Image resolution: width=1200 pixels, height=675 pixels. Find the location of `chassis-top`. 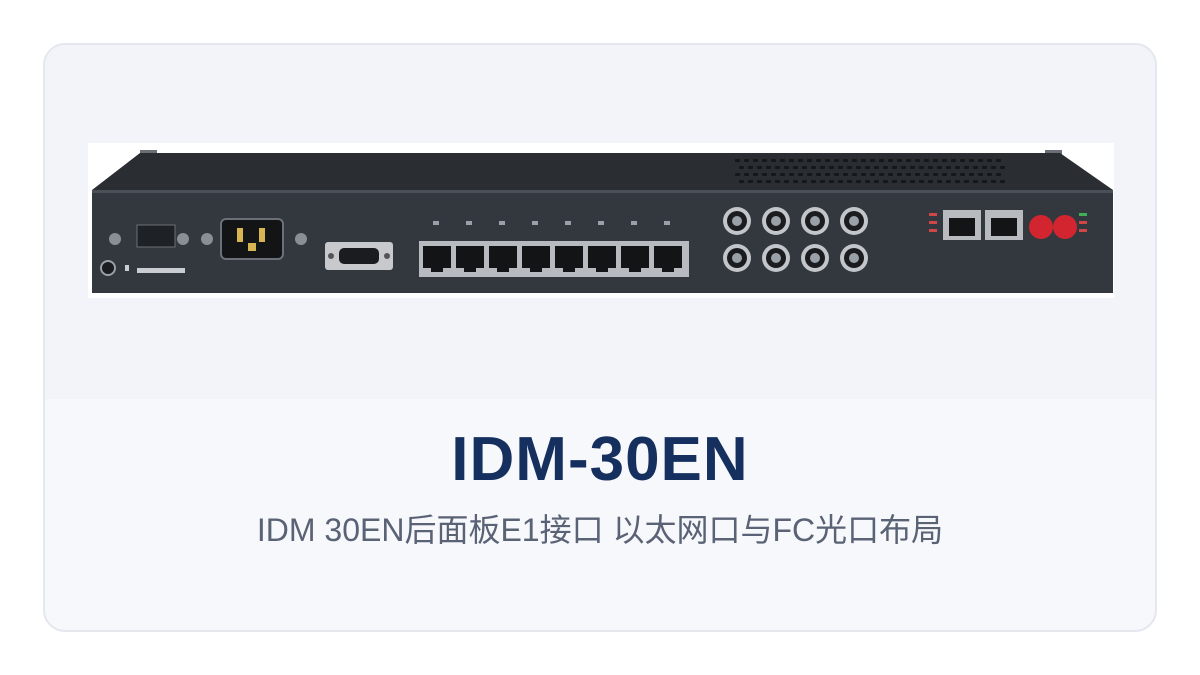

chassis-top is located at coordinates (602, 171).